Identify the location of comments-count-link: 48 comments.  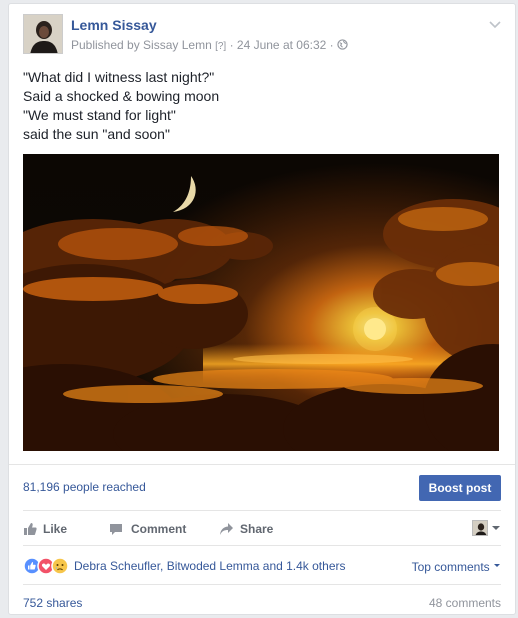
(465, 603).